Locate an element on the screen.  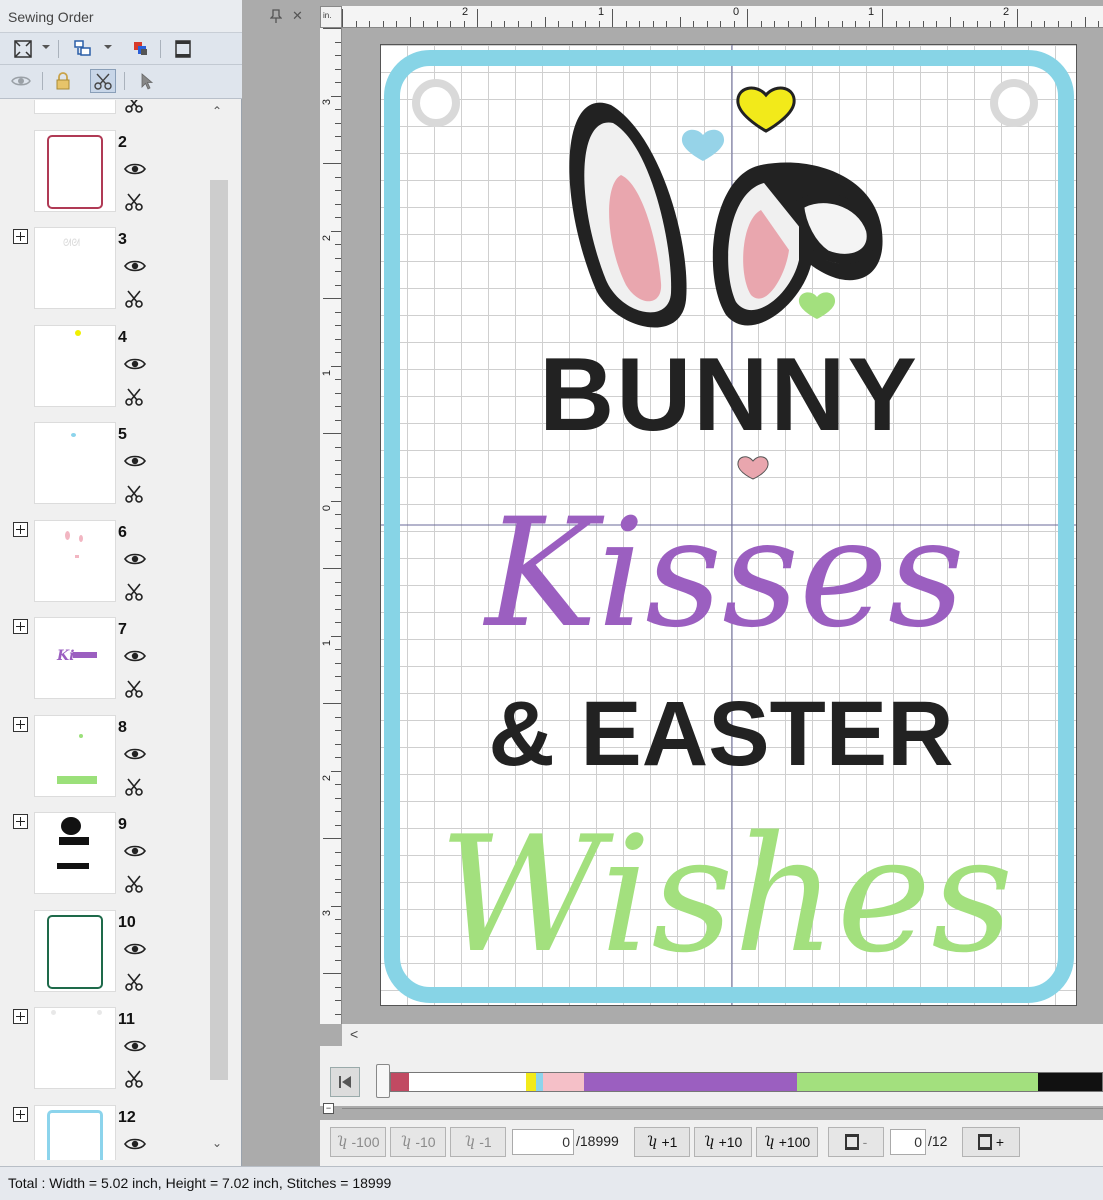
stitch-number-input: 0 is located at coordinates (543, 1142).